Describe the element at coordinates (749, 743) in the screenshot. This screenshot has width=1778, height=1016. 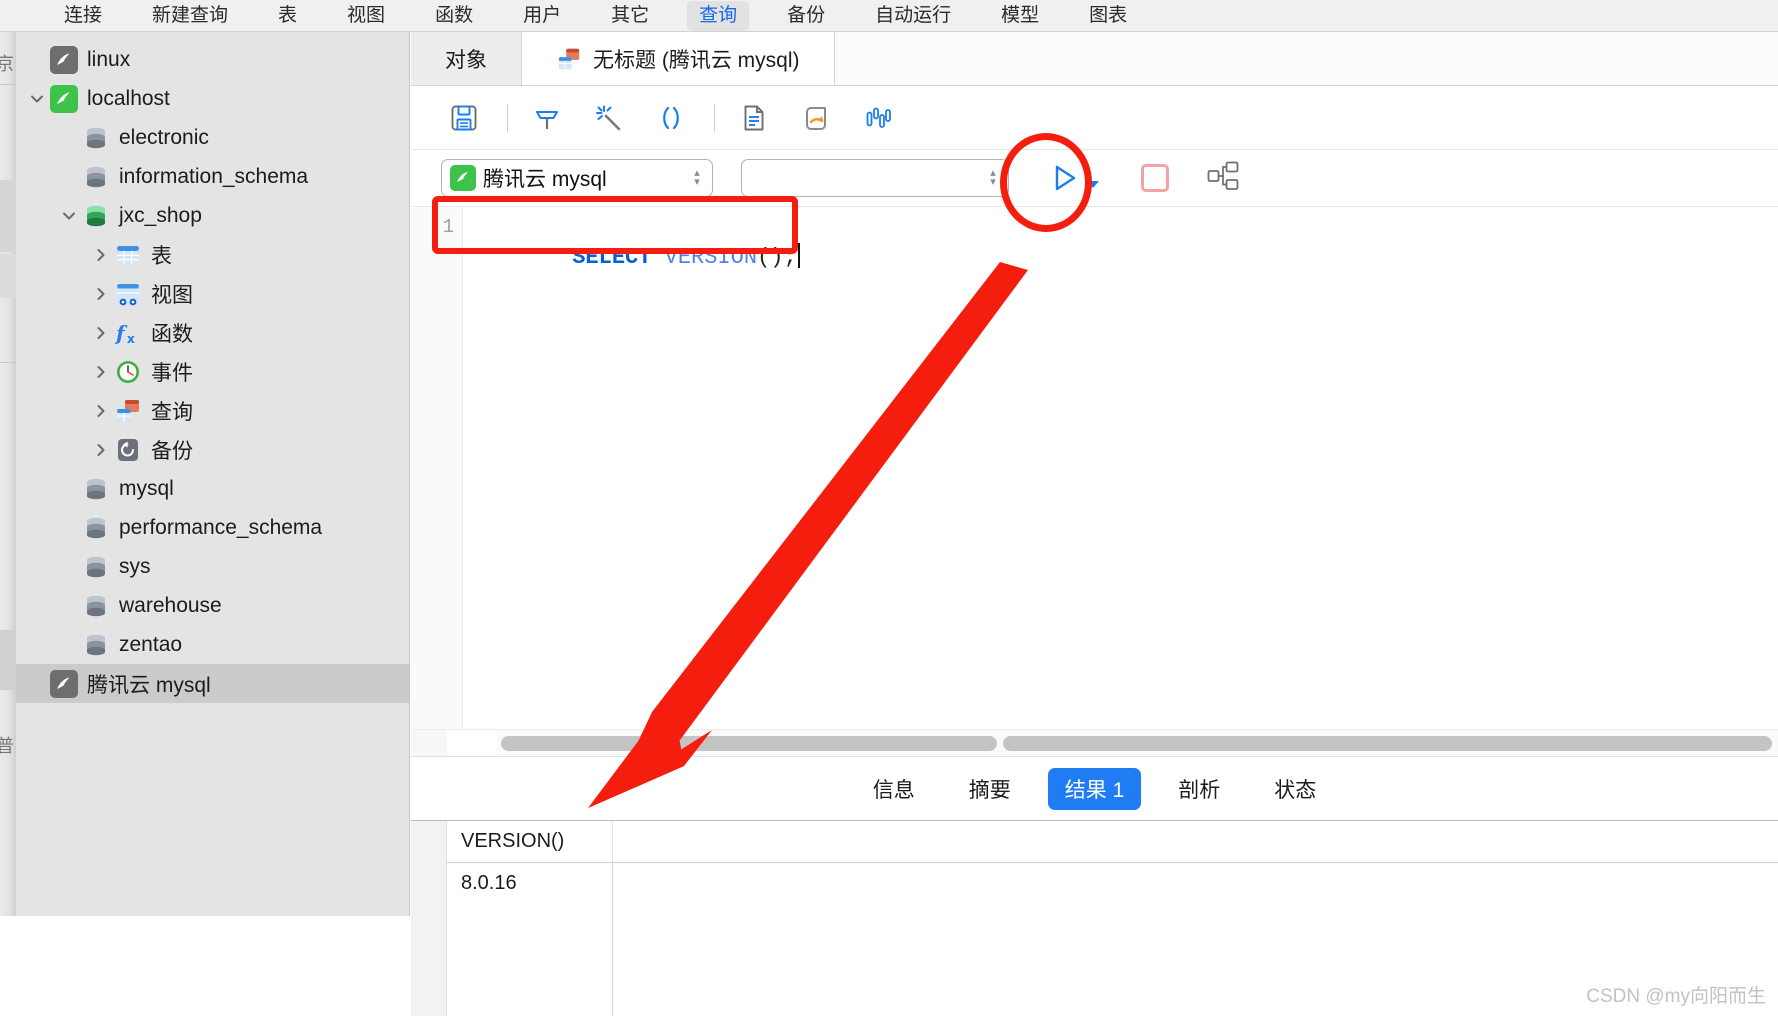
I see `scrollbar-thumb` at that location.